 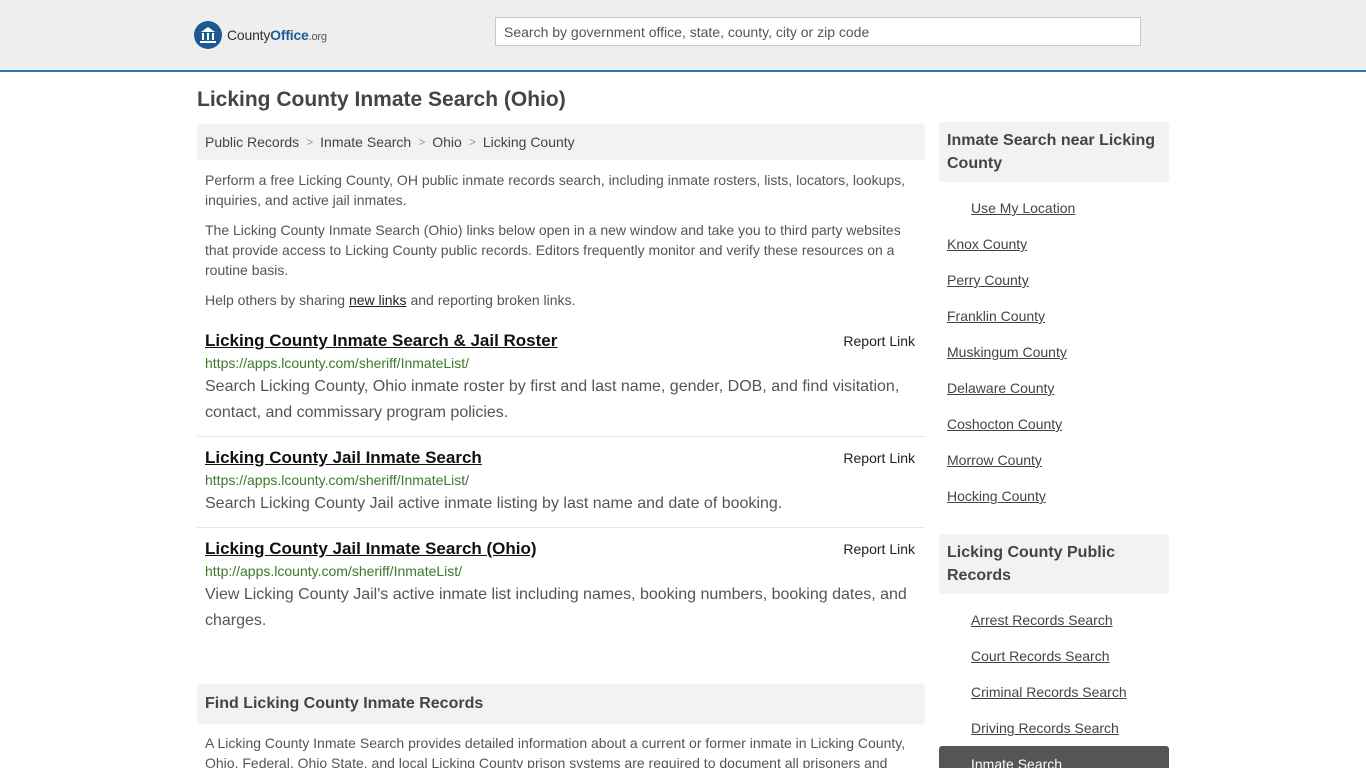 What do you see at coordinates (343, 458) in the screenshot?
I see `result-title-link: Licking County Jail Inmate Search` at bounding box center [343, 458].